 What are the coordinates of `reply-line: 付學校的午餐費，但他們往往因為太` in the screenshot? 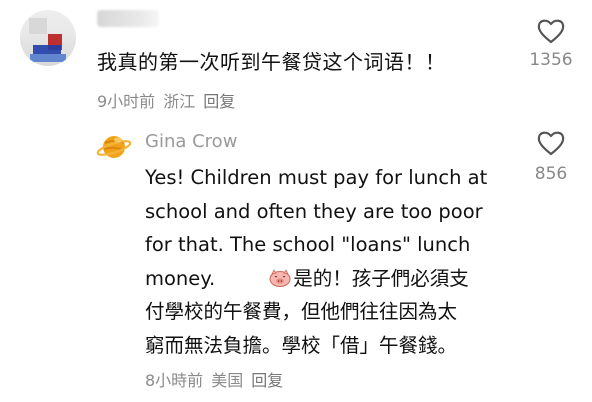 It's located at (301, 311).